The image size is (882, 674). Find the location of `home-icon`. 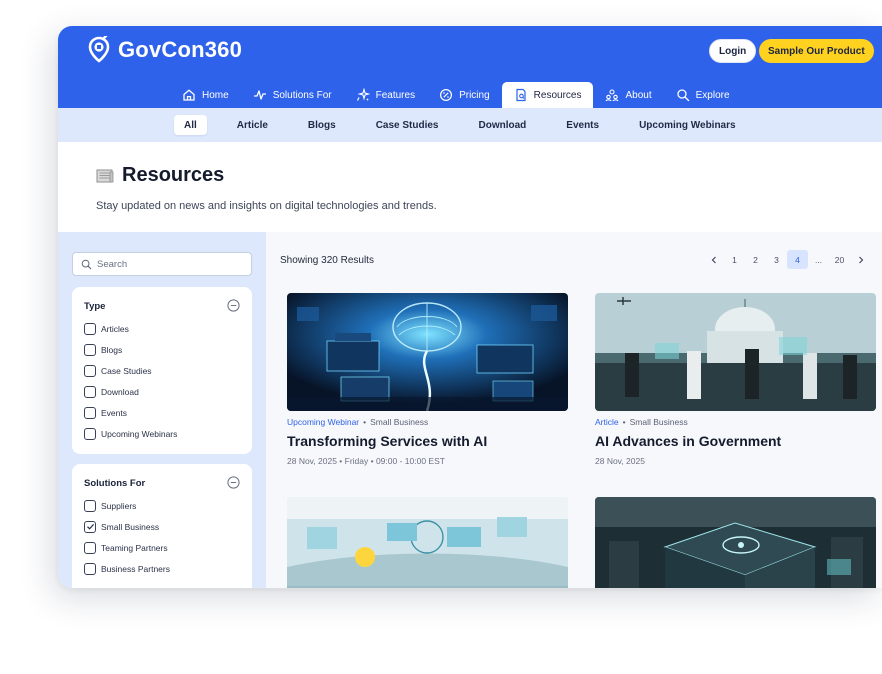

home-icon is located at coordinates (189, 95).